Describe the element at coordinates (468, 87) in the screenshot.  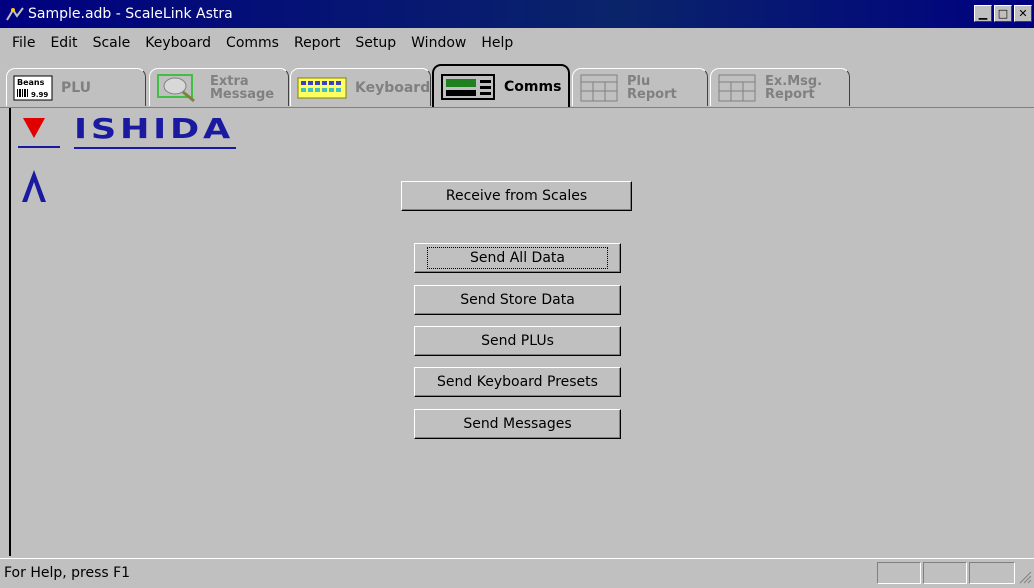
I see `scale-device-icon` at that location.